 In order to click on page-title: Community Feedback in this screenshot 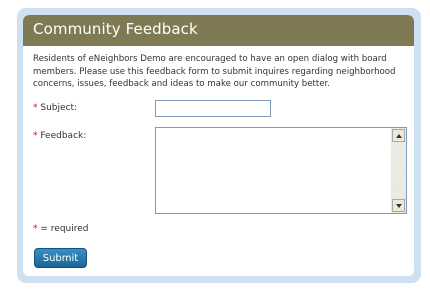, I will do `click(115, 29)`.